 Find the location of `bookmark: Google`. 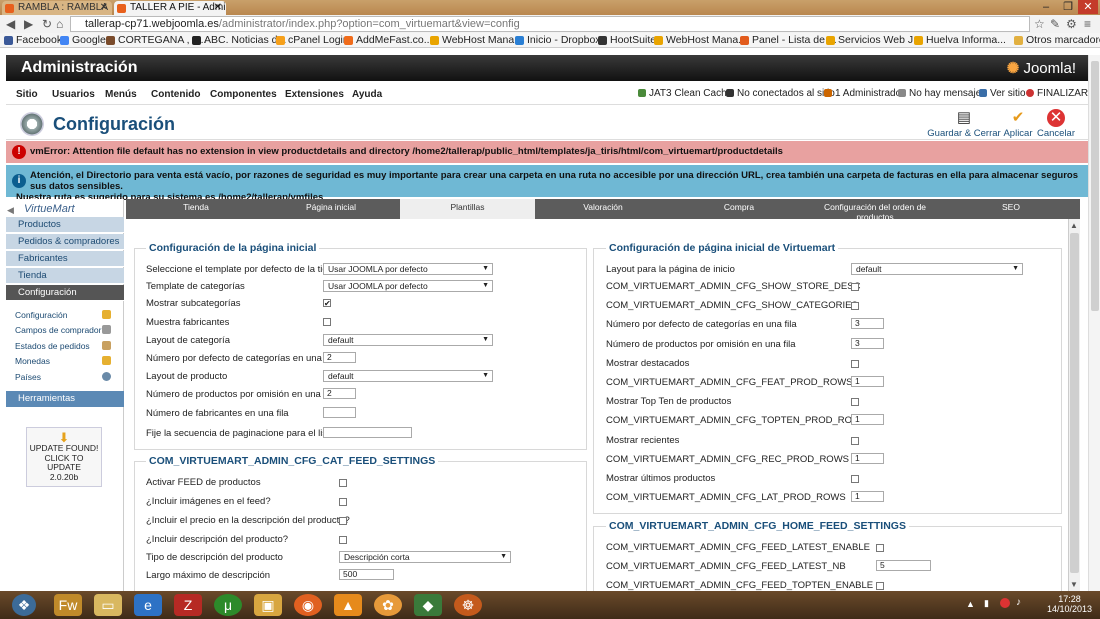

bookmark: Google is located at coordinates (83, 40).